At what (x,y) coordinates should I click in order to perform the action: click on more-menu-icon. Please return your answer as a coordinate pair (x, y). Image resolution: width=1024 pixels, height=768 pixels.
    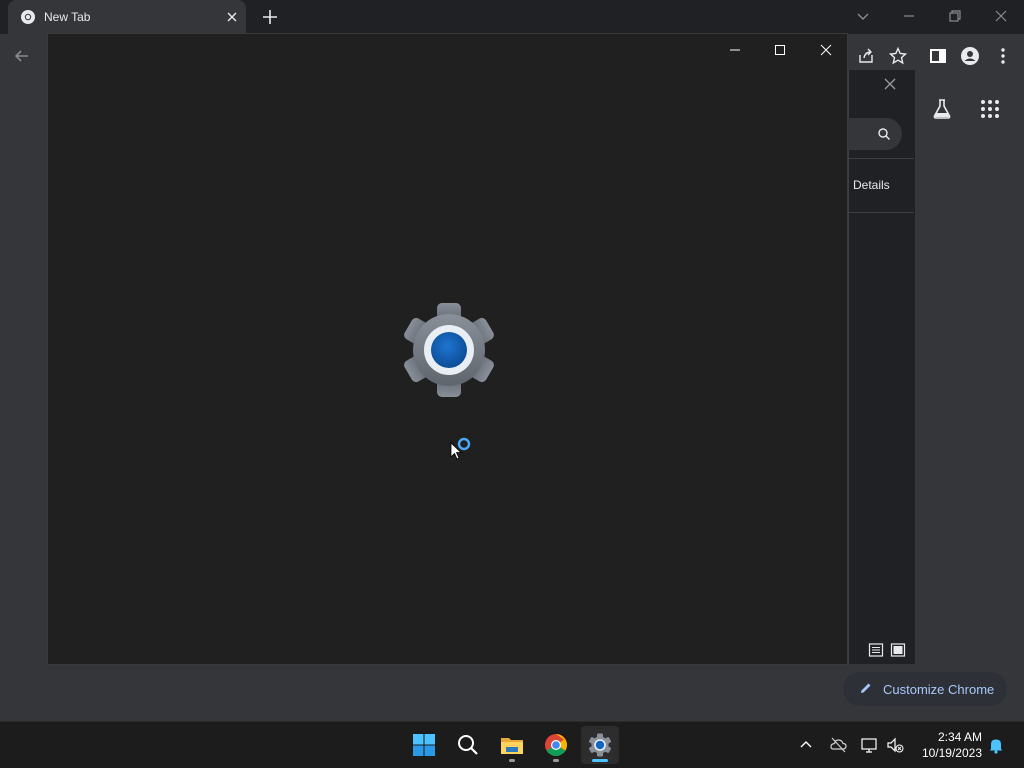
    Looking at the image, I should click on (1003, 56).